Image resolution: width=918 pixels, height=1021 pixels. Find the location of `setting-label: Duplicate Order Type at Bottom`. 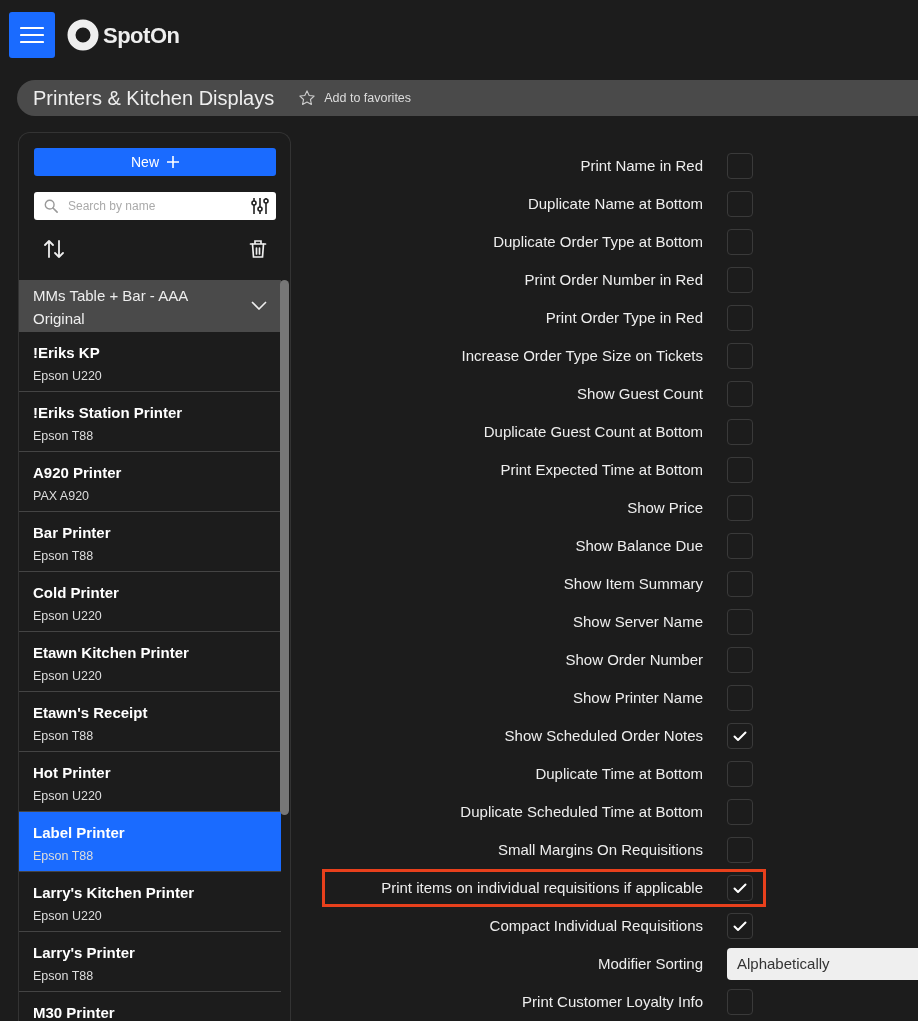

setting-label: Duplicate Order Type at Bottom is located at coordinates (598, 241).